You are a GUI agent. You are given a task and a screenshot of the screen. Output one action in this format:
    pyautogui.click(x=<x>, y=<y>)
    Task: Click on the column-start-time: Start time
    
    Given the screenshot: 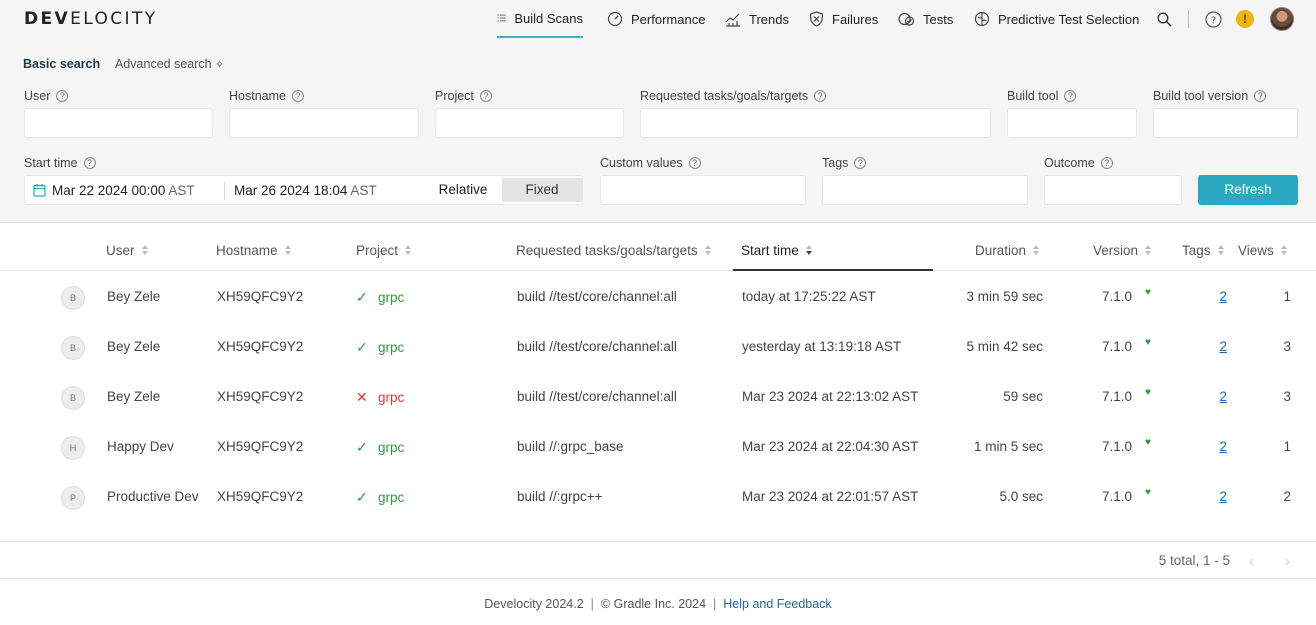 What is the action you would take?
    pyautogui.click(x=777, y=250)
    